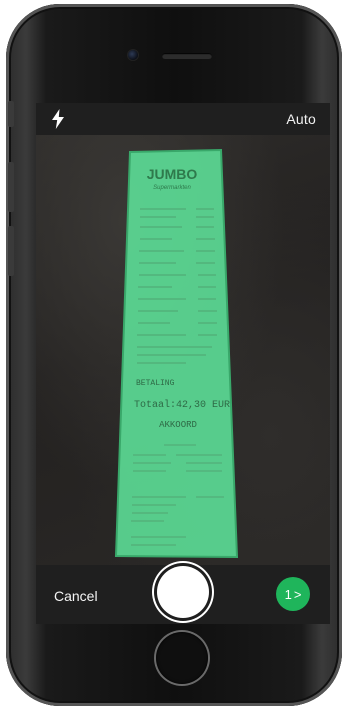 This screenshot has width=349, height=710. I want to click on mute-switch, so click(11, 114).